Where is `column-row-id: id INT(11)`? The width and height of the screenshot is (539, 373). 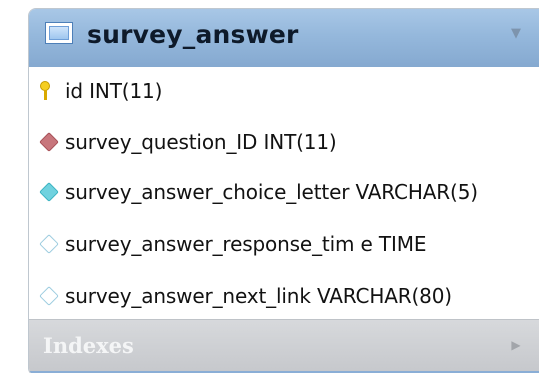
column-row-id: id INT(11) is located at coordinates (284, 91).